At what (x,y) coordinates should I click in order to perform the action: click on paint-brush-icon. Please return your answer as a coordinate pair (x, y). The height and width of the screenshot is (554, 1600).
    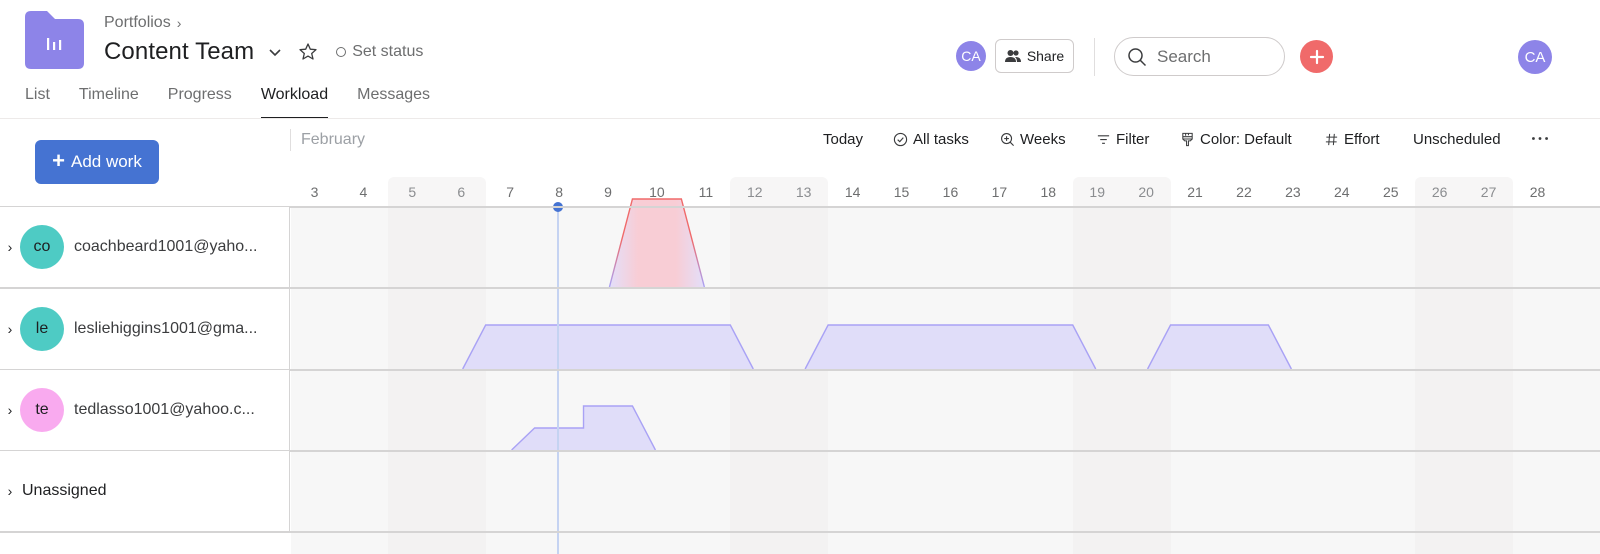
    Looking at the image, I should click on (1187, 139).